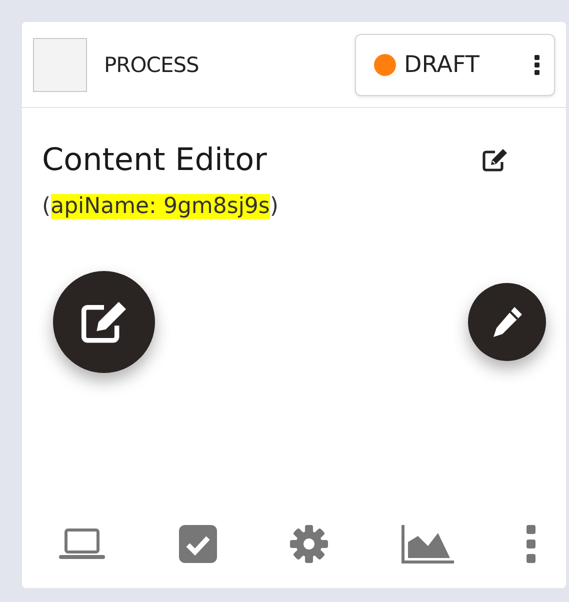  What do you see at coordinates (507, 322) in the screenshot?
I see `pencil-fab-button` at bounding box center [507, 322].